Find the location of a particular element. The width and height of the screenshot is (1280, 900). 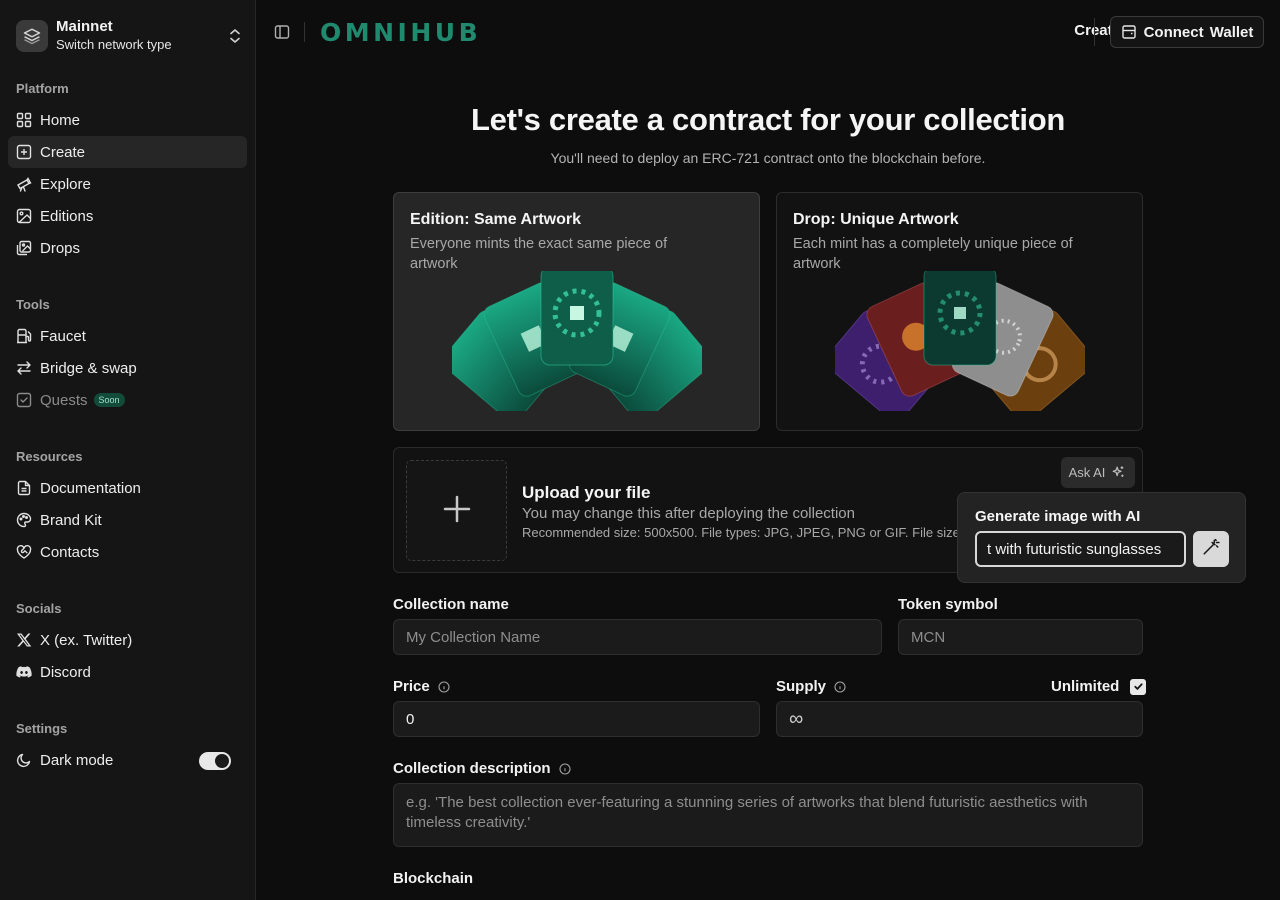

magic-wand-icon is located at coordinates (1211, 549).